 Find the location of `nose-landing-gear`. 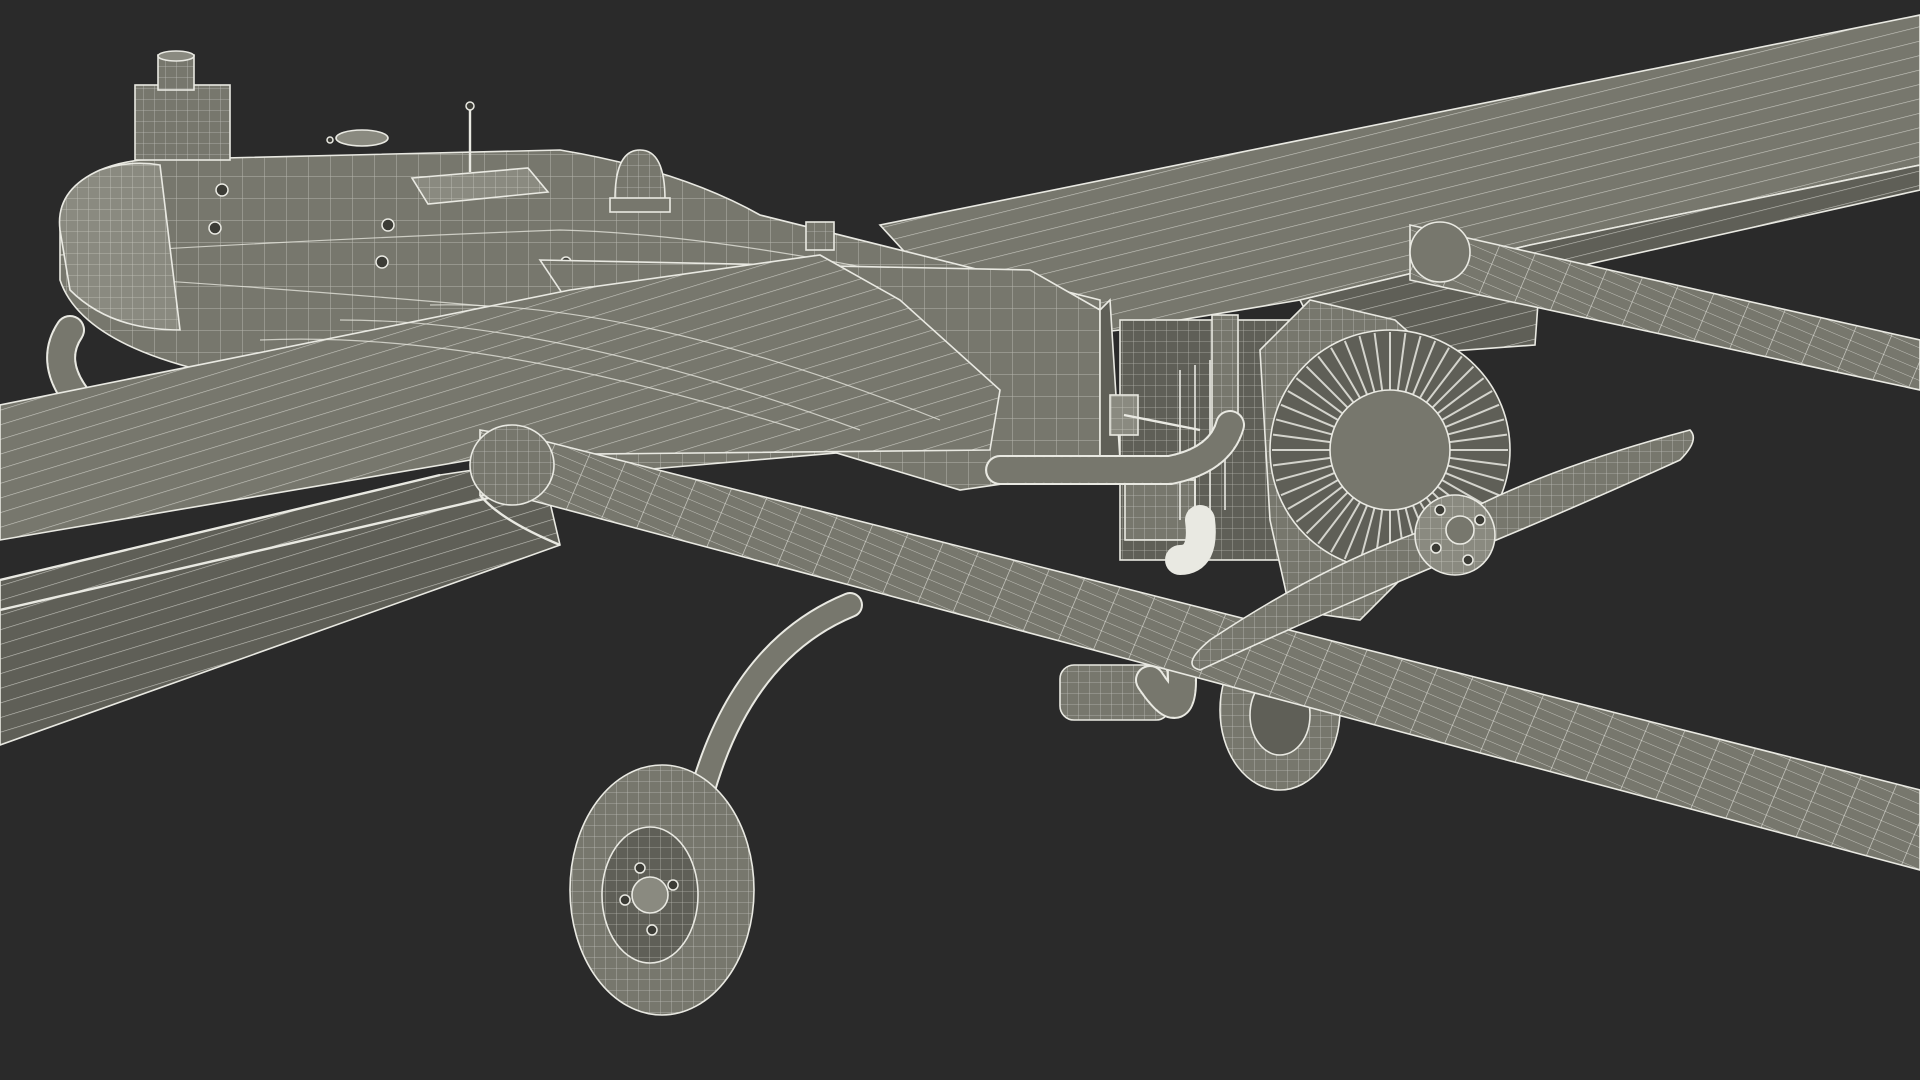

nose-landing-gear is located at coordinates (68, 362).